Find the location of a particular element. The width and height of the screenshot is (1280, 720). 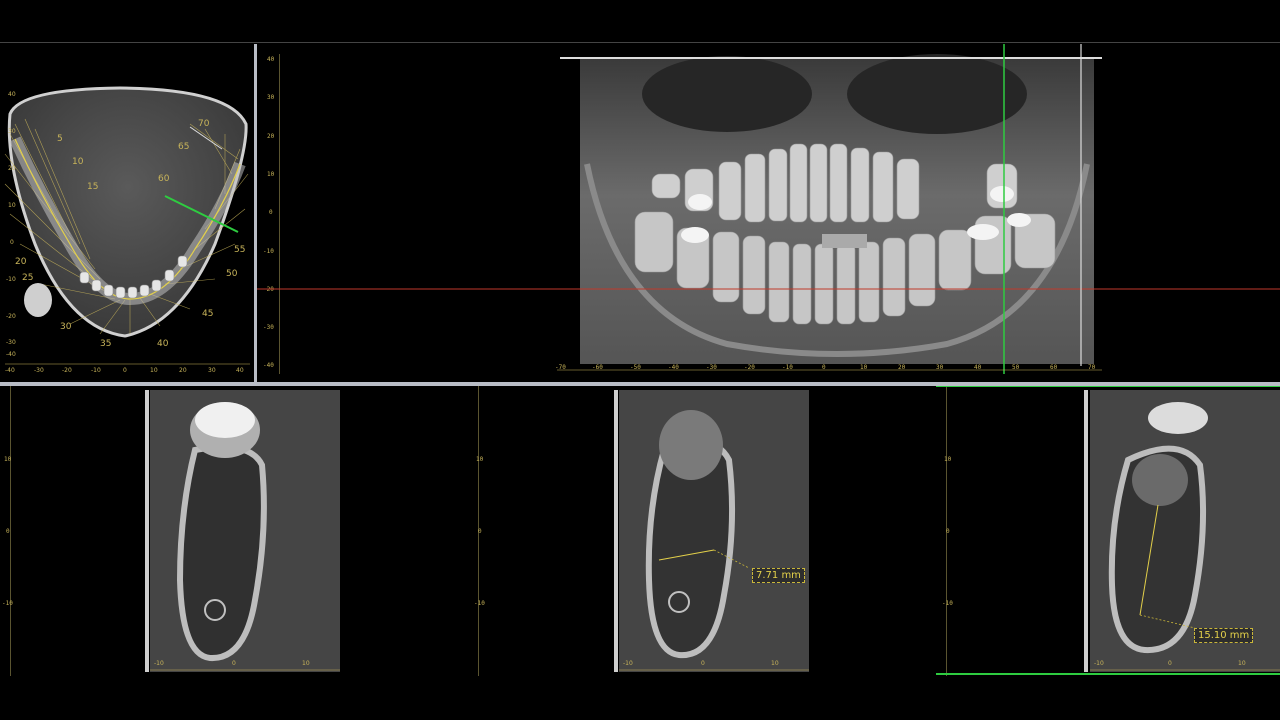

cross-section-1: 10 0 -10 -10 0 10 is located at coordinates (234, 531).